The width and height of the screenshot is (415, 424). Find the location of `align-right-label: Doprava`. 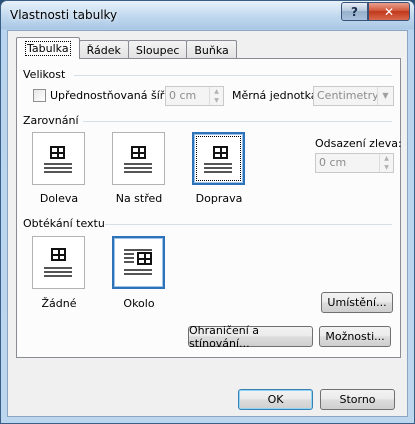

align-right-label: Doprava is located at coordinates (219, 198).